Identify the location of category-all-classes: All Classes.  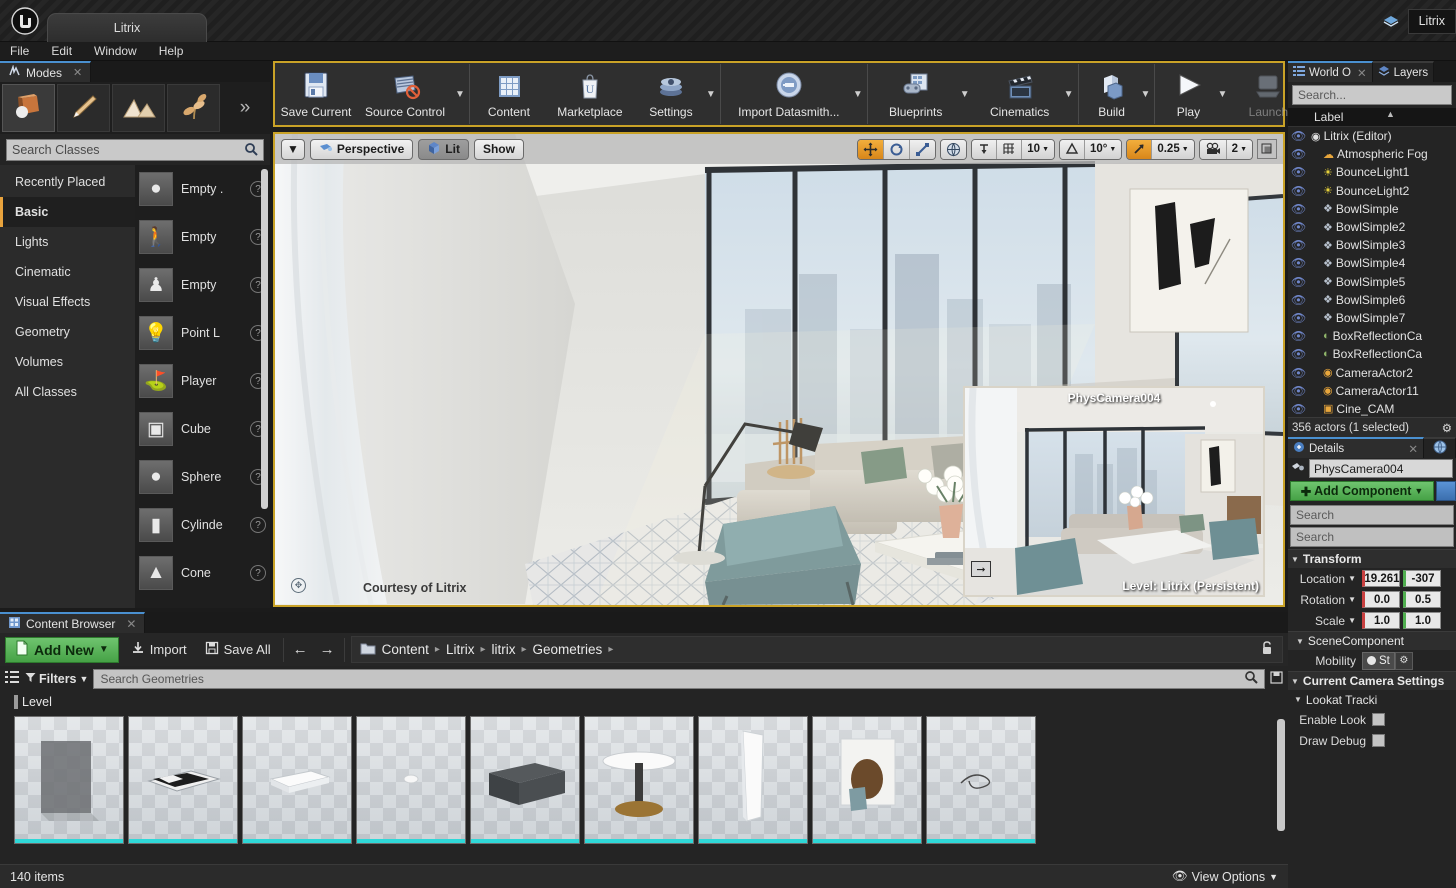
(67, 392).